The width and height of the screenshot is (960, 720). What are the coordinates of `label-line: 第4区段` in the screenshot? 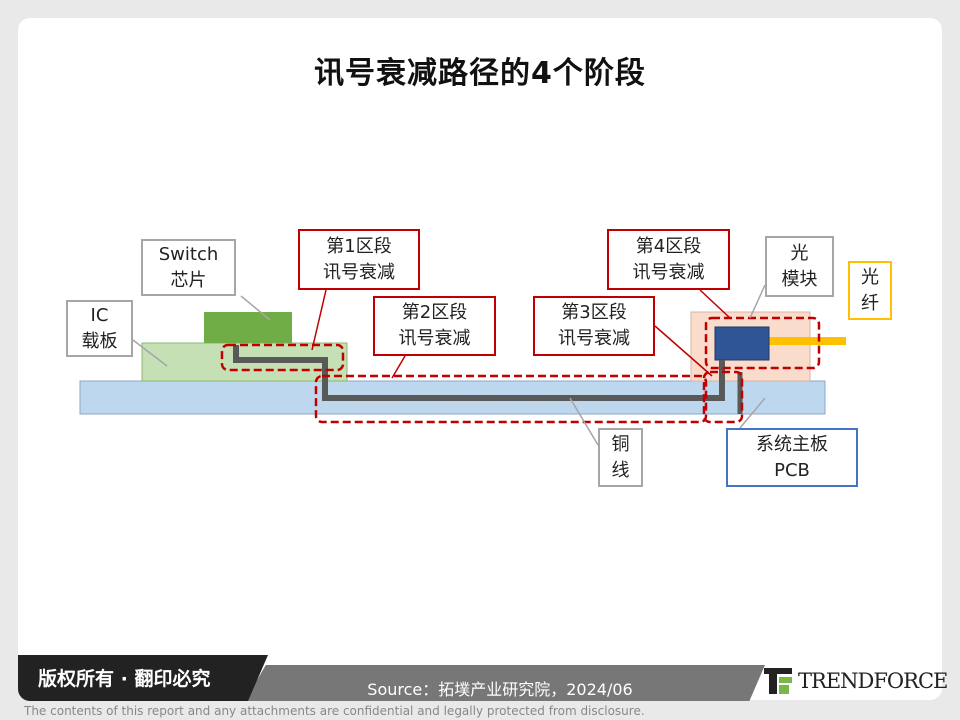 It's located at (668, 246).